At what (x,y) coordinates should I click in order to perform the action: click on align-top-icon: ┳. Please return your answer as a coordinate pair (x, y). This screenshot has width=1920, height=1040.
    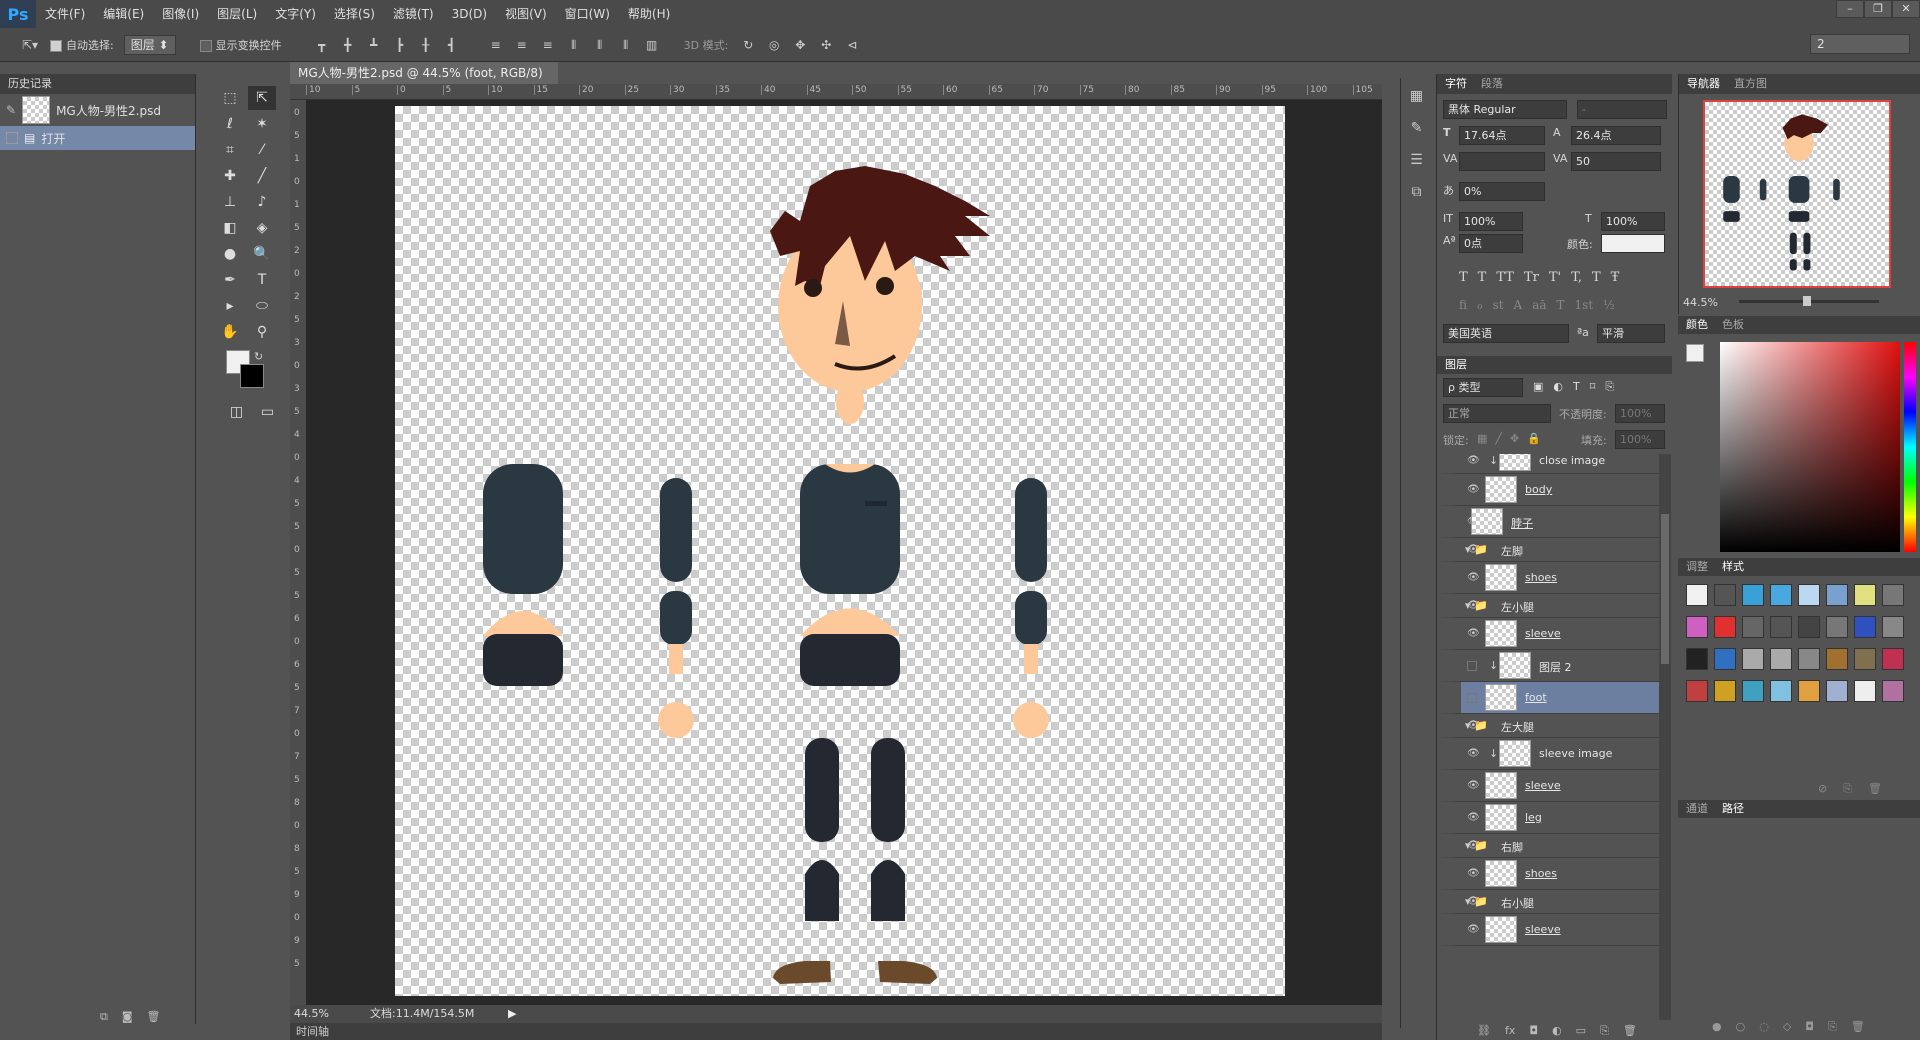
    Looking at the image, I should click on (322, 45).